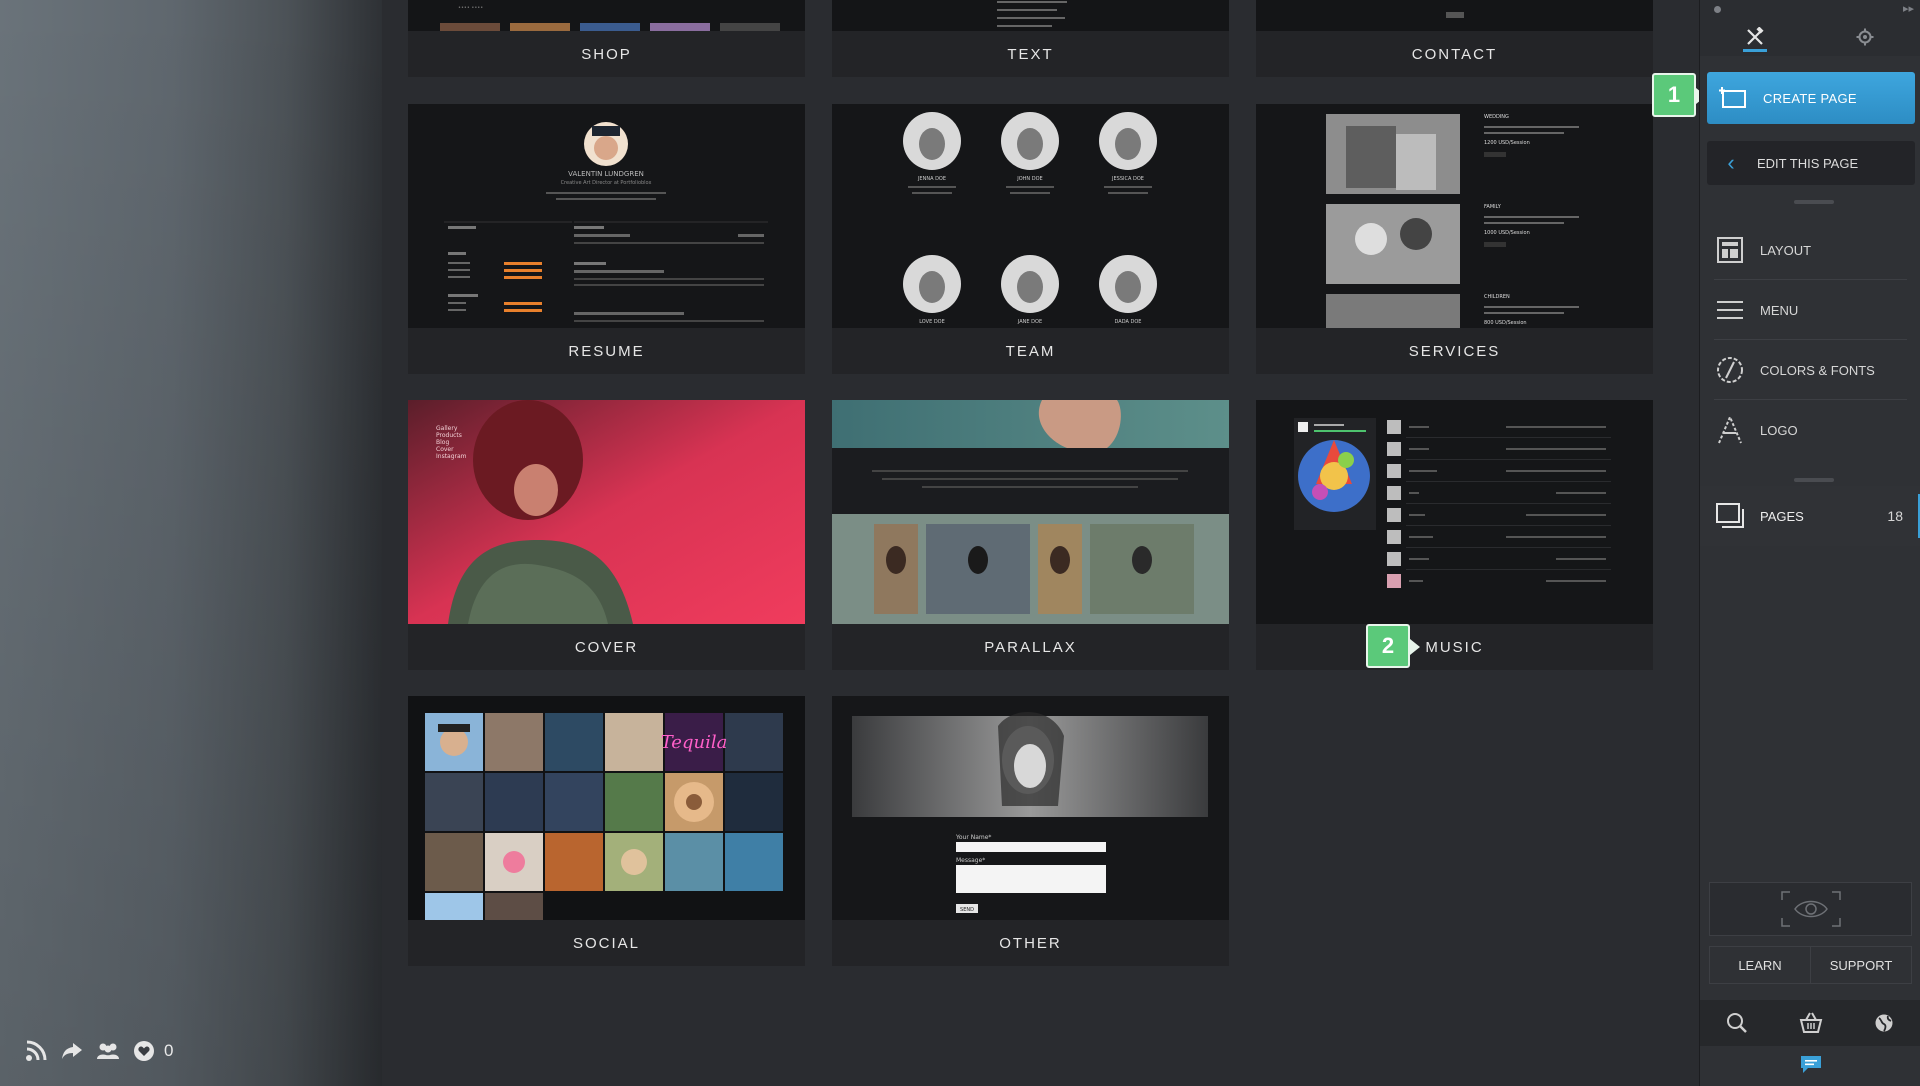 This screenshot has width=1920, height=1086. I want to click on template-card-contact: CONTACT, so click(1454, 38).